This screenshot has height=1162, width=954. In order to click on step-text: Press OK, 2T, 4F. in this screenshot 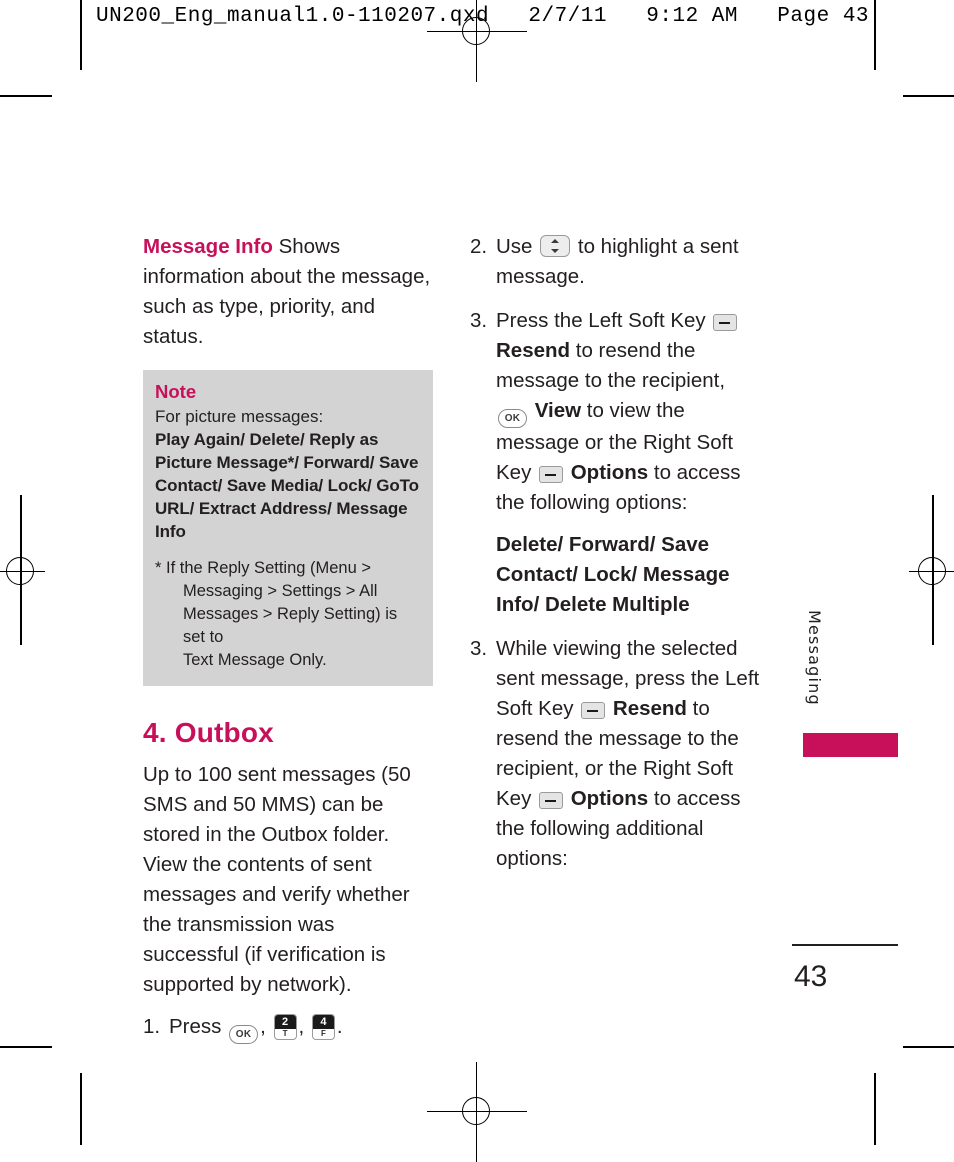, I will do `click(301, 1028)`.